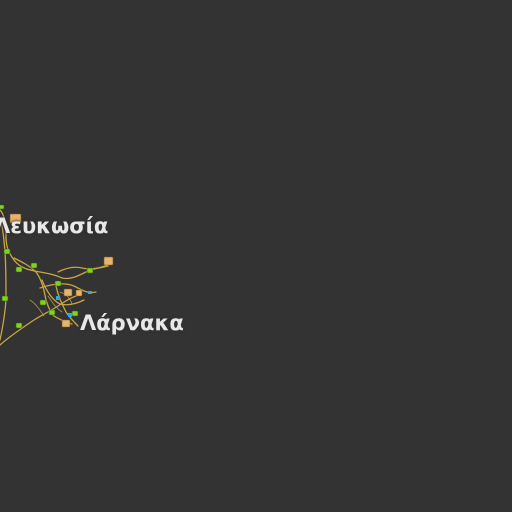 This screenshot has height=512, width=512. Describe the element at coordinates (54, 226) in the screenshot. I see `city-label-lefkosia: Λευκωσία` at that location.